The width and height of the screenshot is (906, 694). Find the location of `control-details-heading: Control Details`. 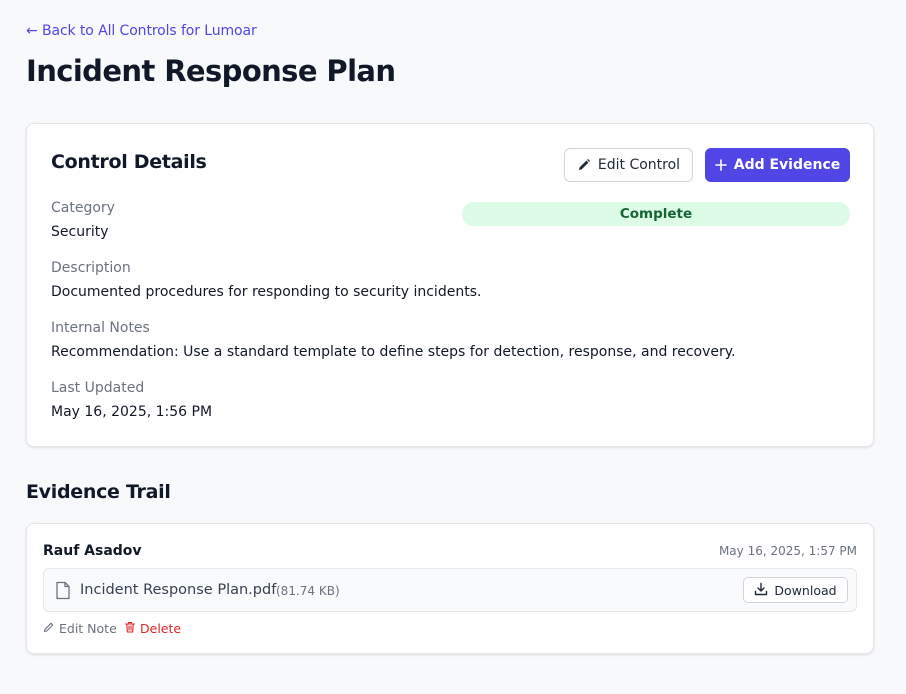

control-details-heading: Control Details is located at coordinates (129, 162).